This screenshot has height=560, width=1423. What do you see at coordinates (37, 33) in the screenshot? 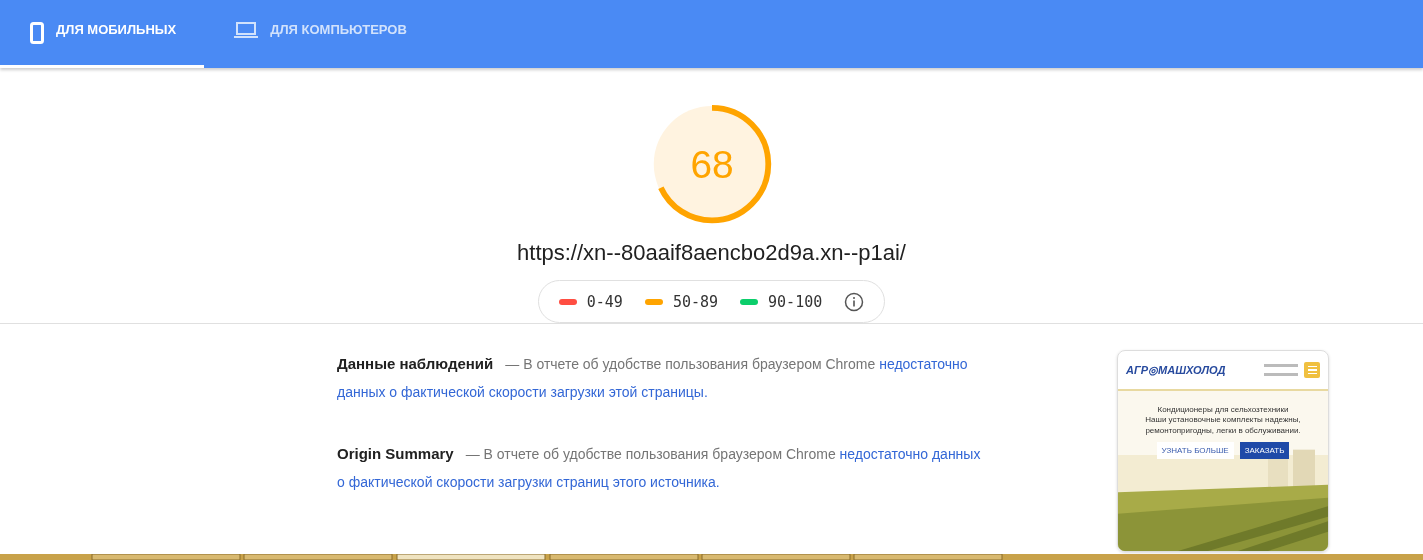
I see `phone-icon` at bounding box center [37, 33].